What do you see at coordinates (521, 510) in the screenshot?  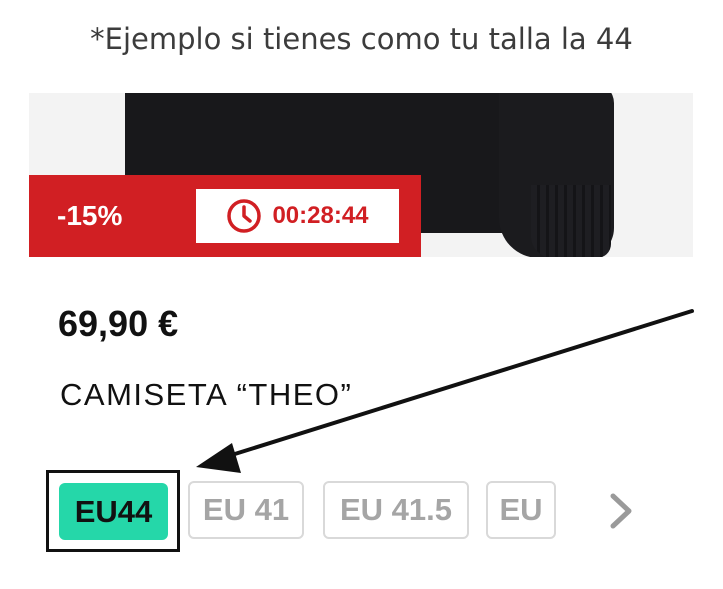 I see `size-option-eu-partial: EU` at bounding box center [521, 510].